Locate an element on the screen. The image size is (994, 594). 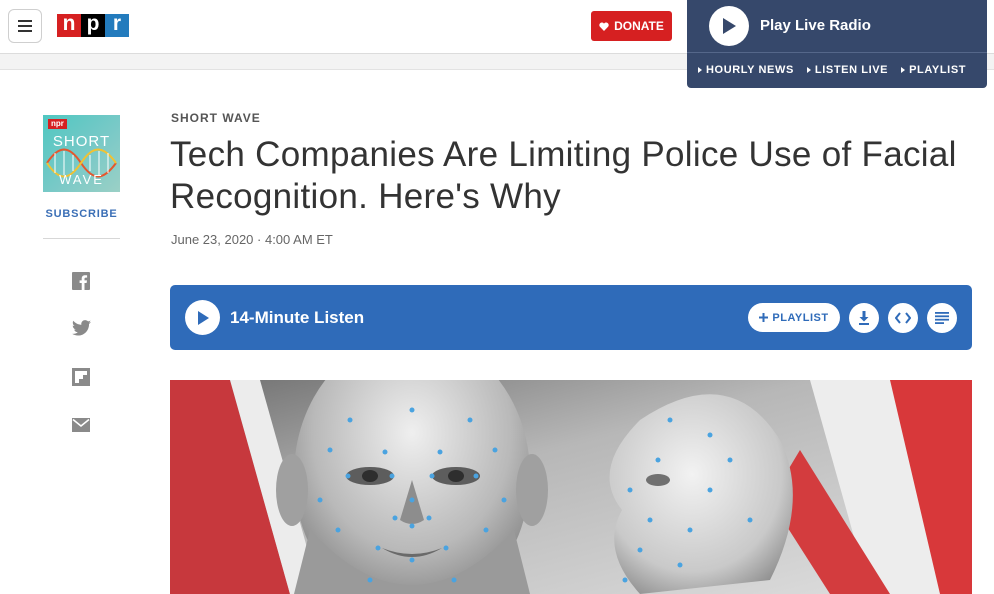
listen-live-link: LISTEN LIVE is located at coordinates (847, 70).